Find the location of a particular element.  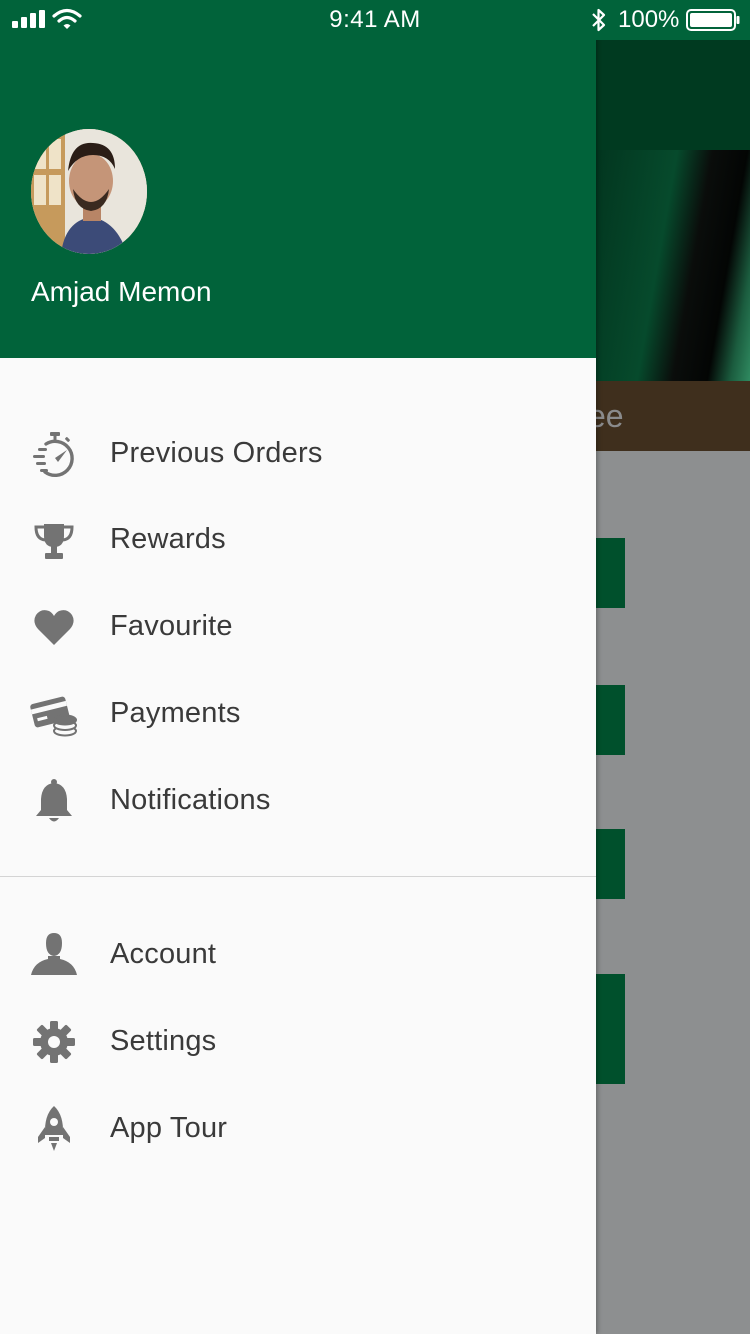

menu-item-rewards: Rewards is located at coordinates (298, 539).